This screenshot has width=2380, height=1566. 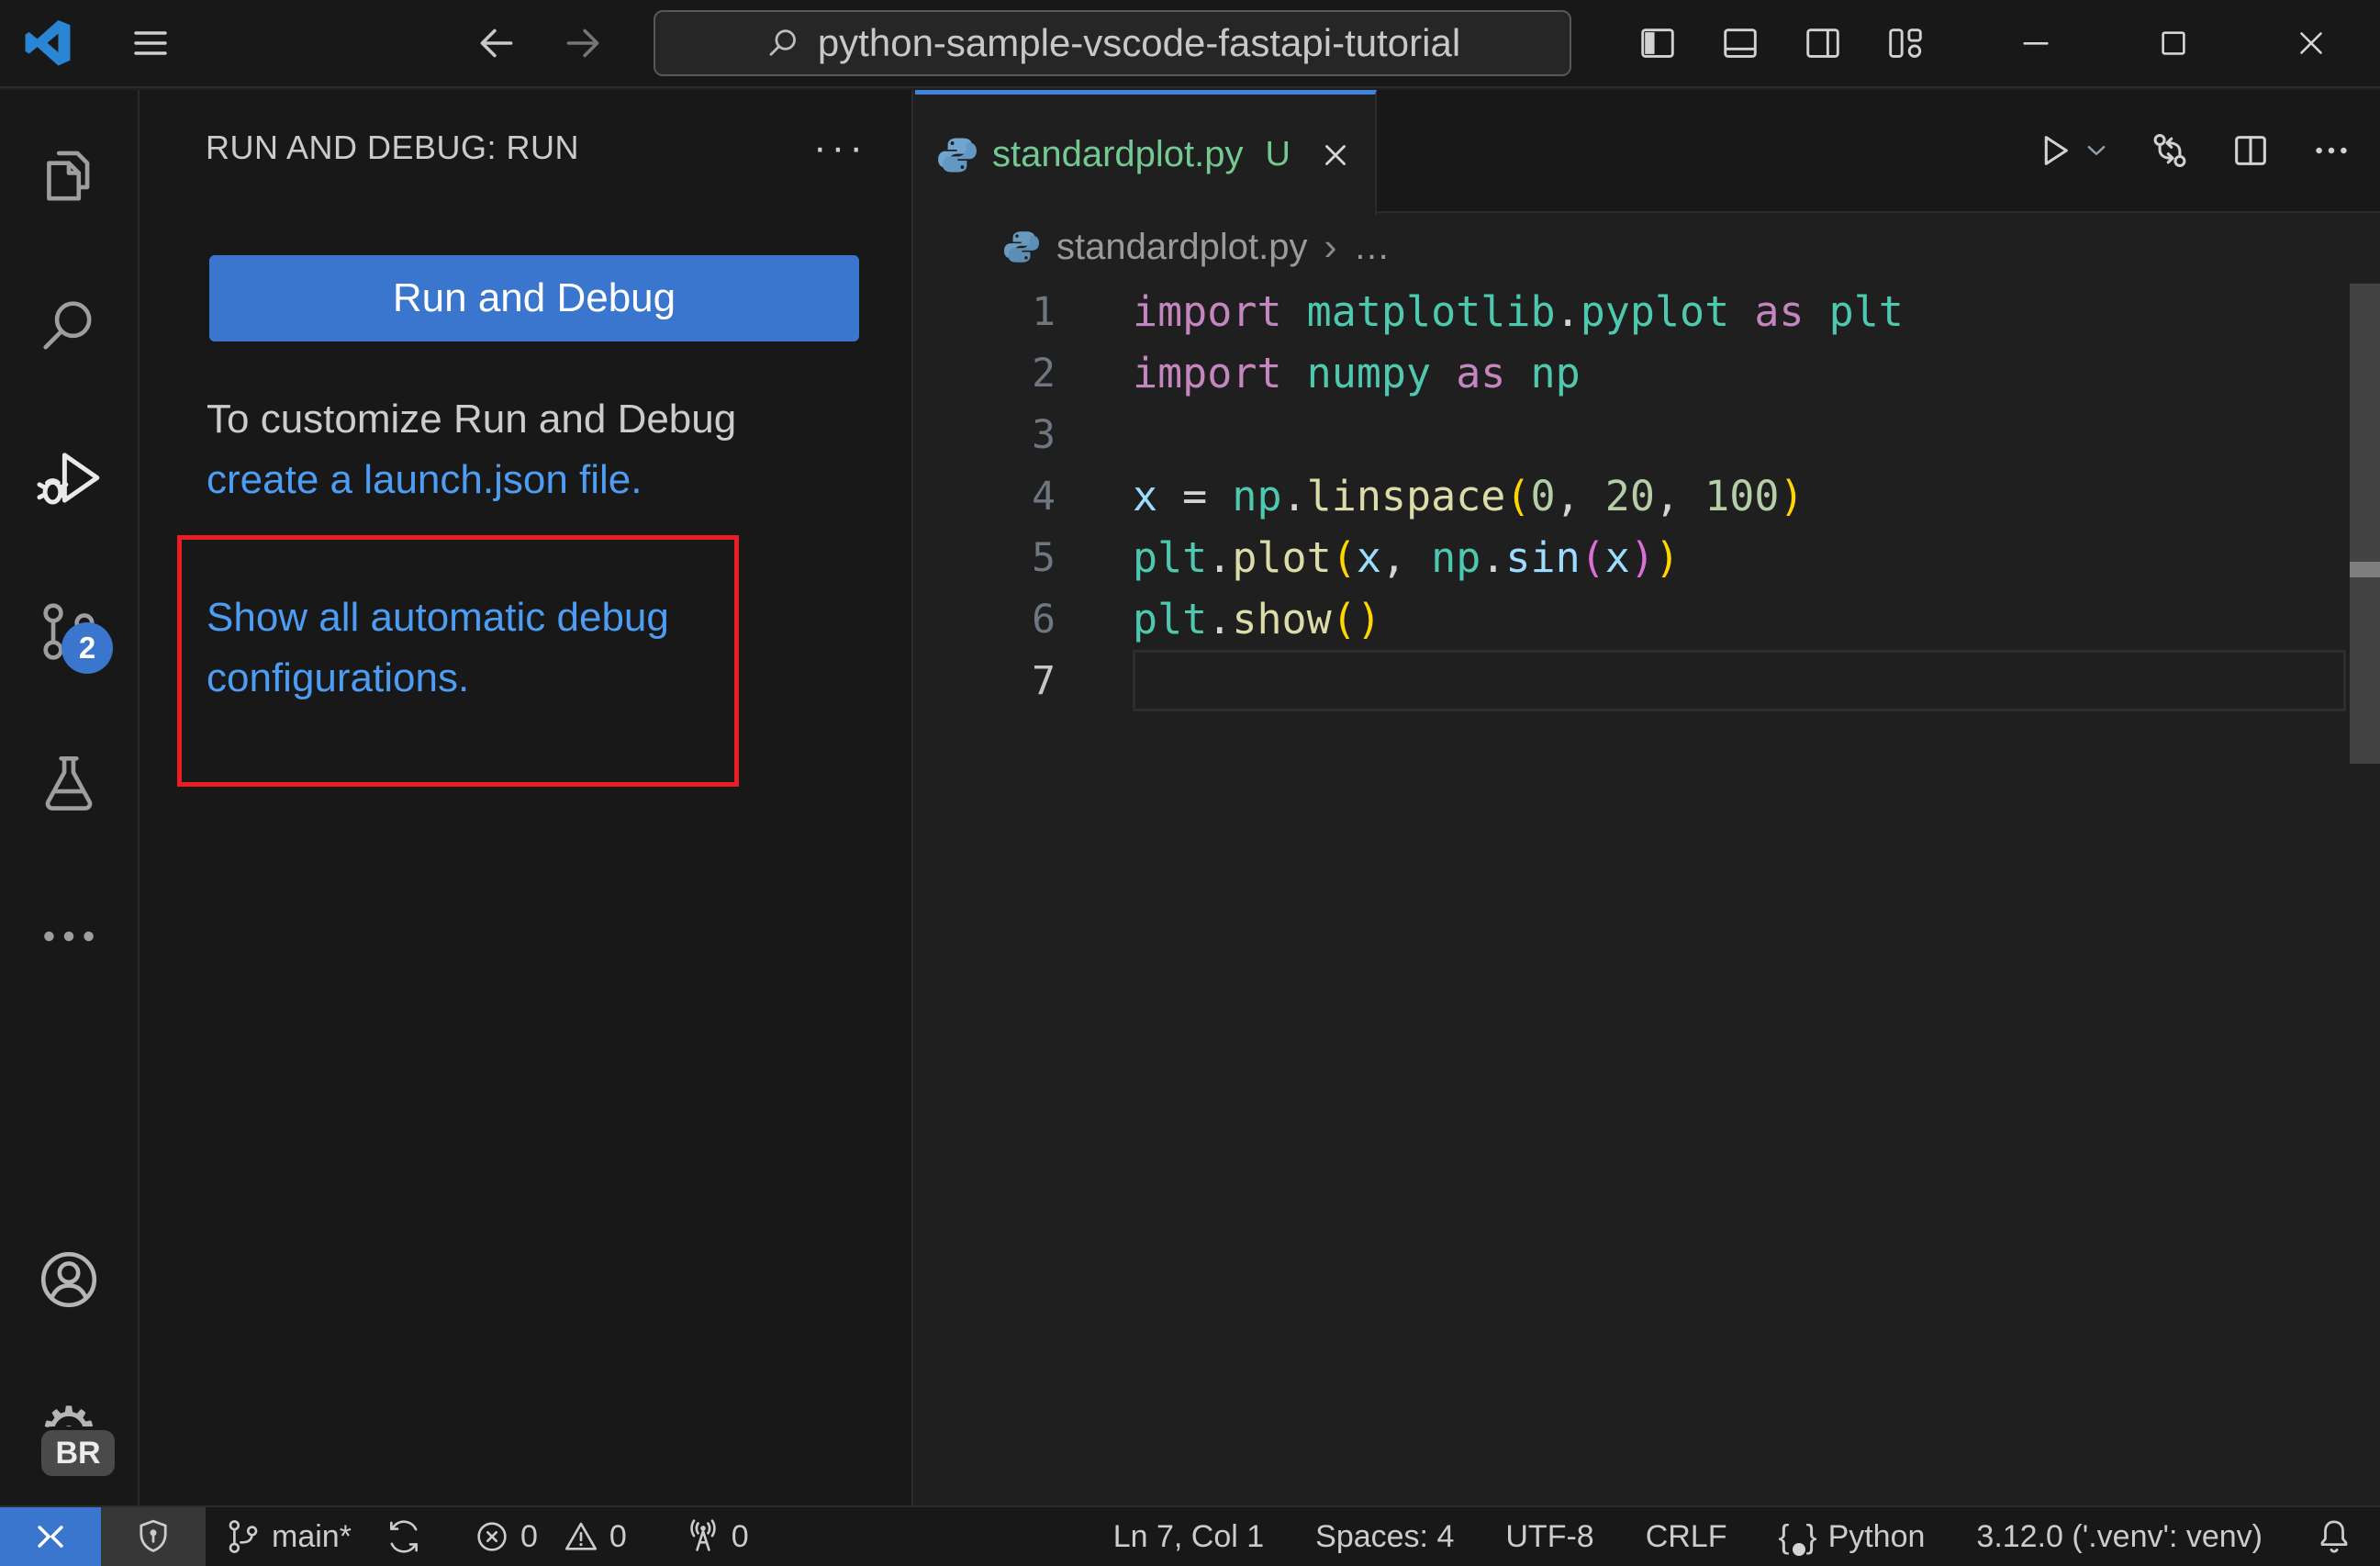 I want to click on files-icon, so click(x=68, y=176).